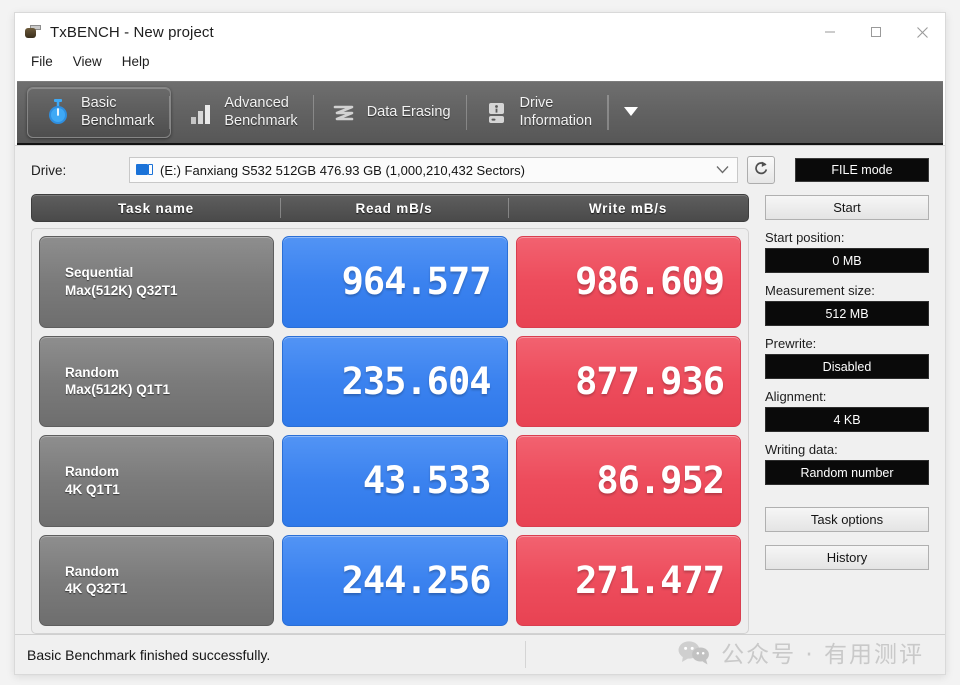  I want to click on refresh-icon, so click(761, 170).